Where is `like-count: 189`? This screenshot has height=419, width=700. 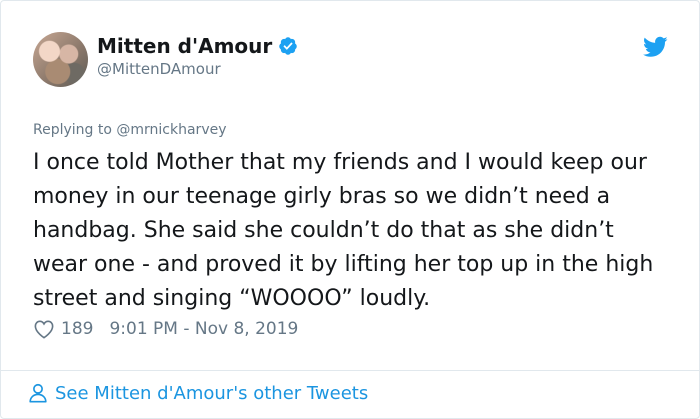
like-count: 189 is located at coordinates (77, 329).